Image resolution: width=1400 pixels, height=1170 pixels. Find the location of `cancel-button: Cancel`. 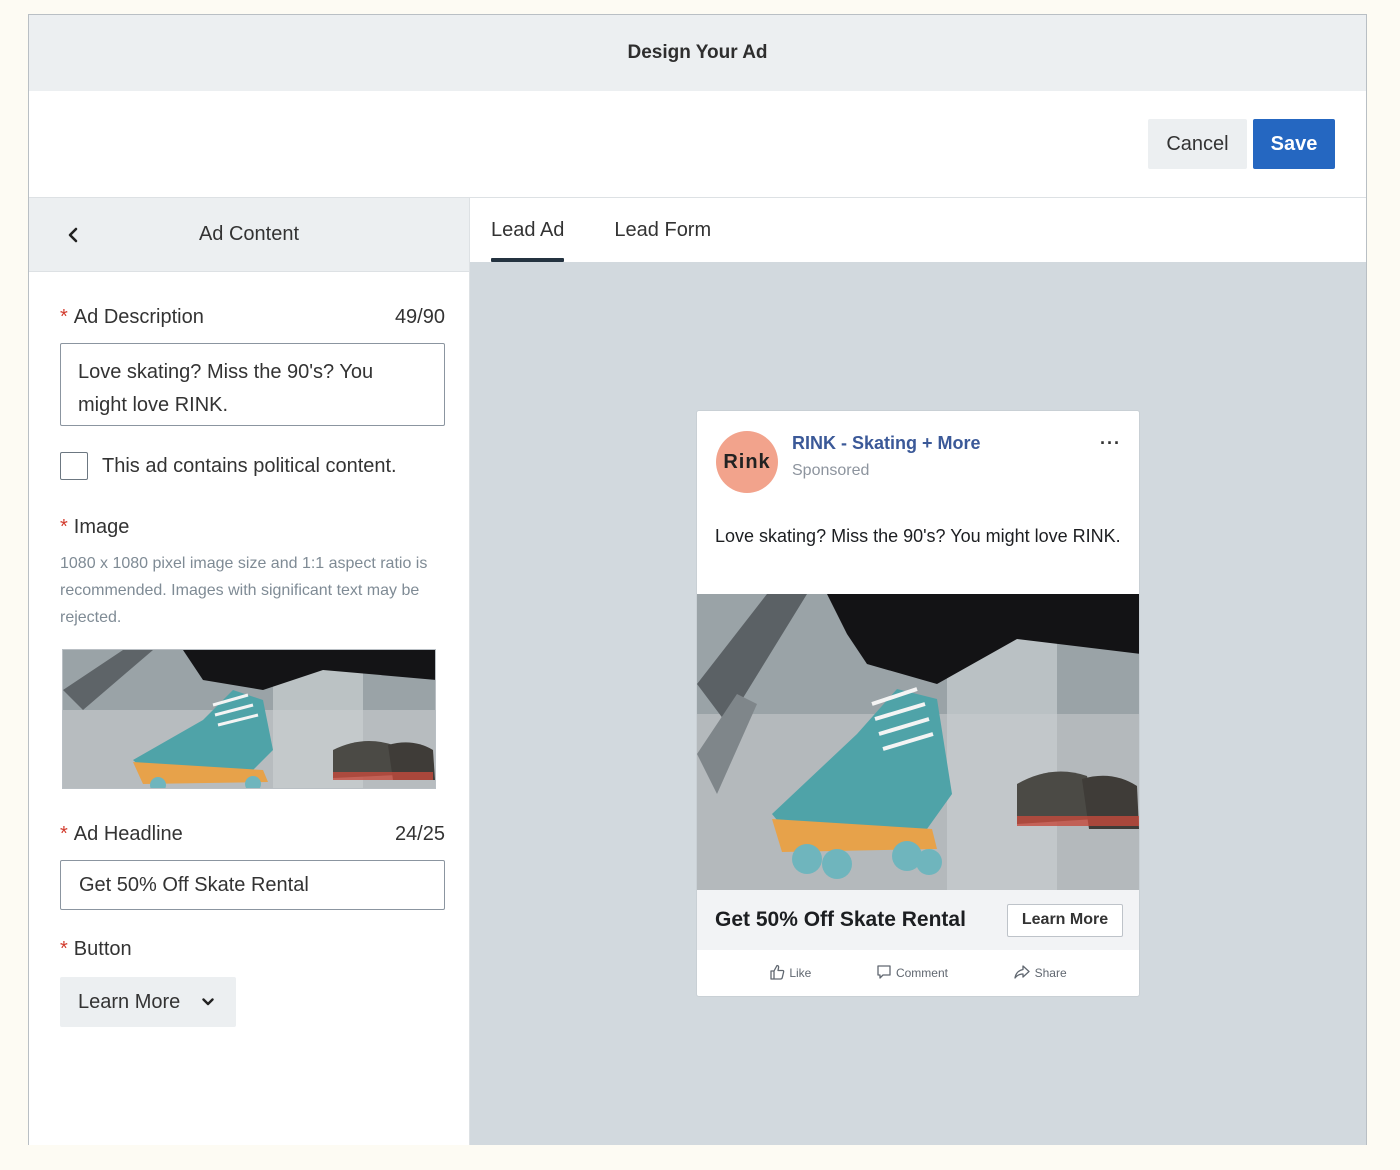

cancel-button: Cancel is located at coordinates (1197, 144).